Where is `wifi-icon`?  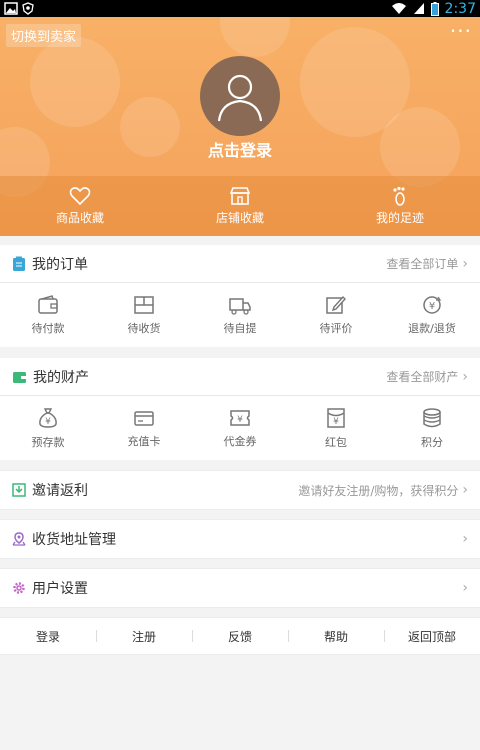 wifi-icon is located at coordinates (398, 8).